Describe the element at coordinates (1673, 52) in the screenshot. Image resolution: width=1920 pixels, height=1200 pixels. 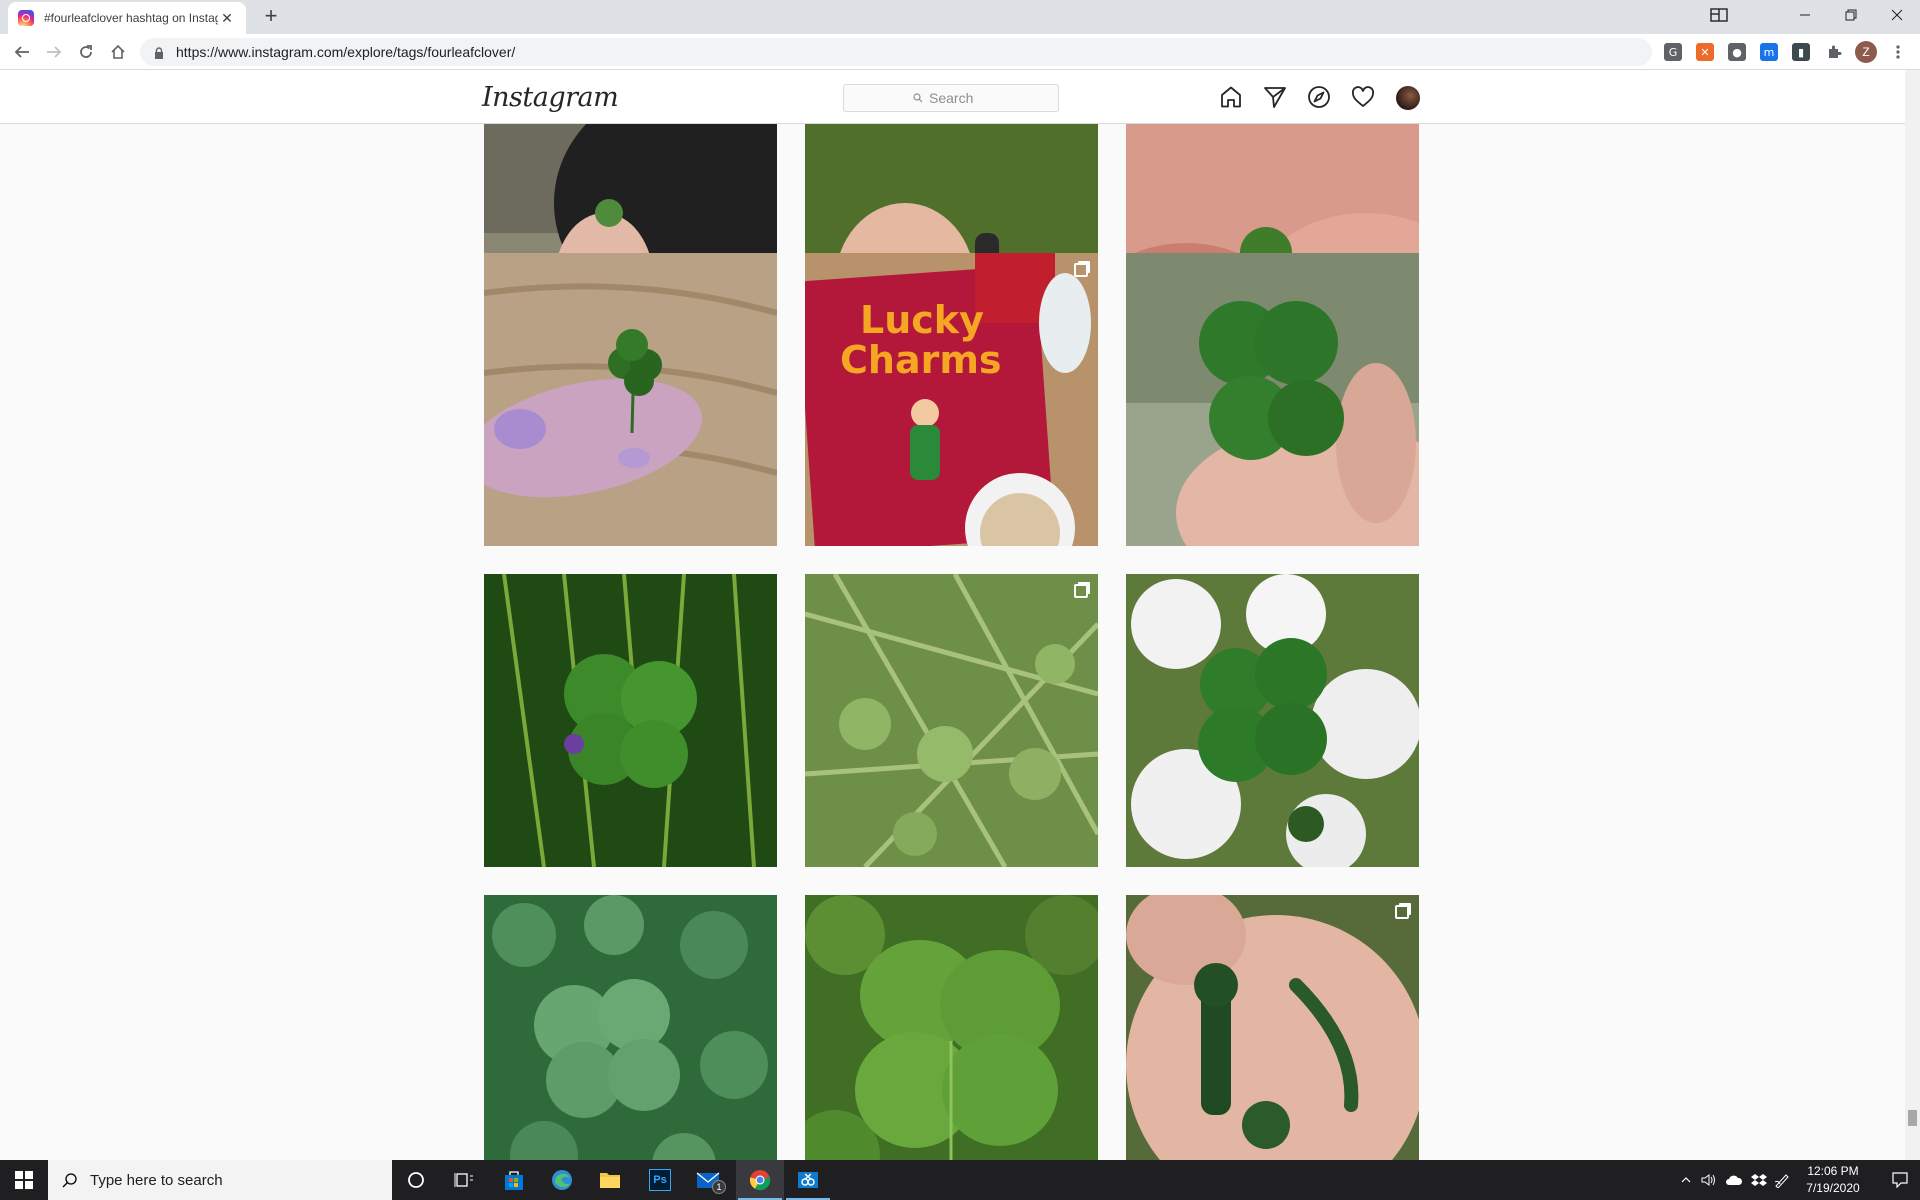
I see `g-extension-icon: G` at that location.